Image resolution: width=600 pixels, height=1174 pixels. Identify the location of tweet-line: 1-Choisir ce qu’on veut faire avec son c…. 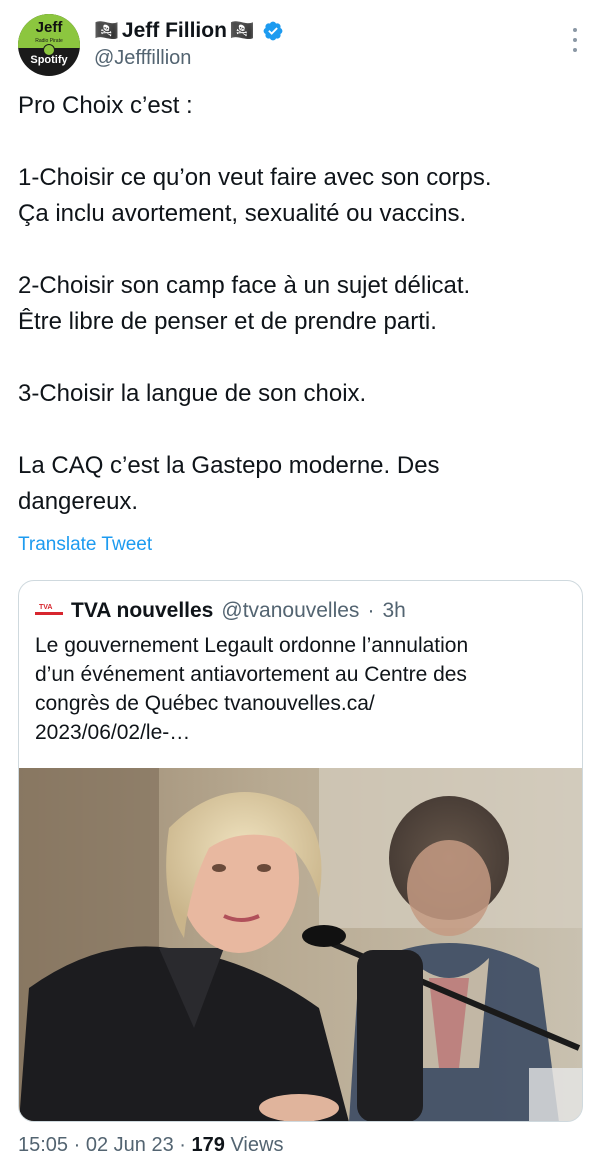
(255, 177).